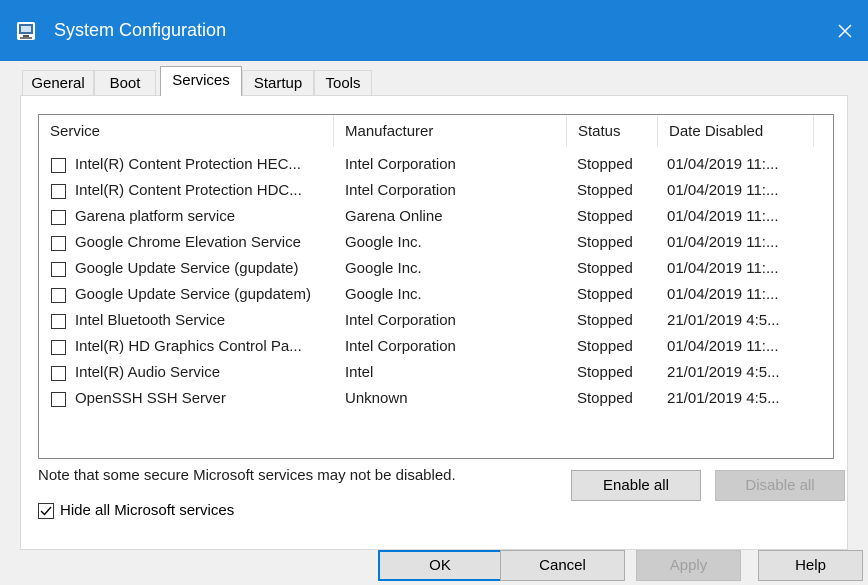 The width and height of the screenshot is (868, 585). Describe the element at coordinates (147, 510) in the screenshot. I see `hide-microsoft-services-label: Hide all Microsoft services` at that location.